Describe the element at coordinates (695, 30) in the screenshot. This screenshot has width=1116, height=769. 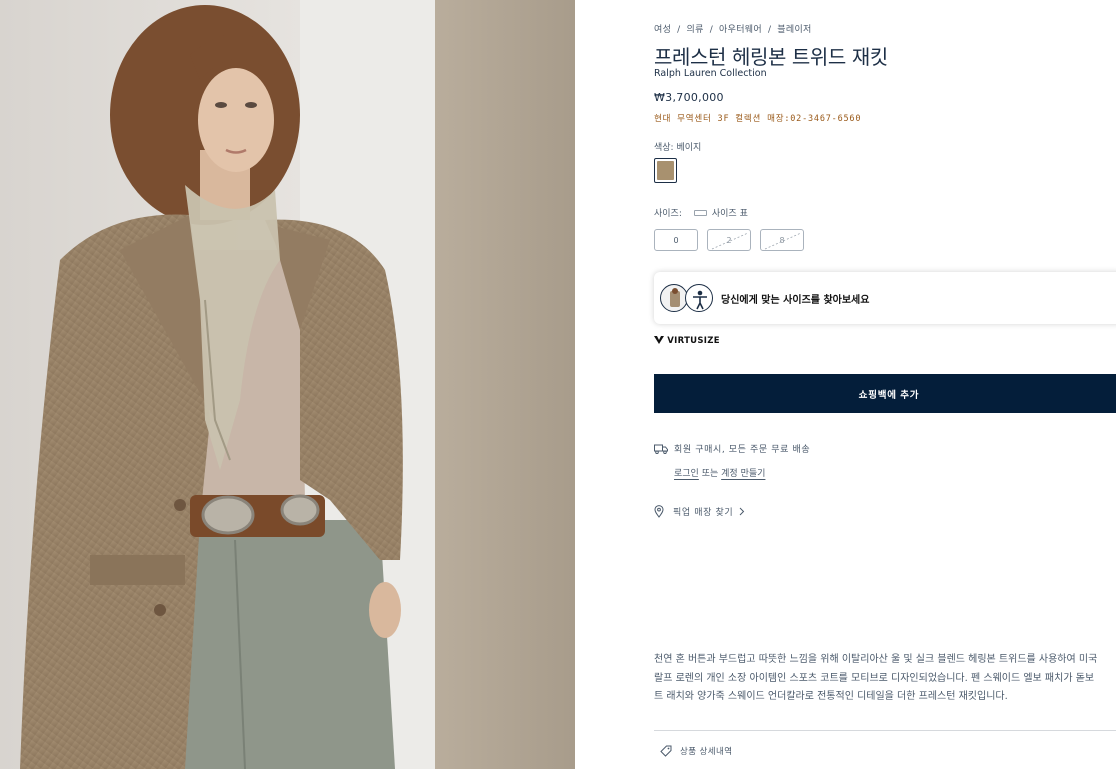
I see `breadcrumb-item: 의류` at that location.